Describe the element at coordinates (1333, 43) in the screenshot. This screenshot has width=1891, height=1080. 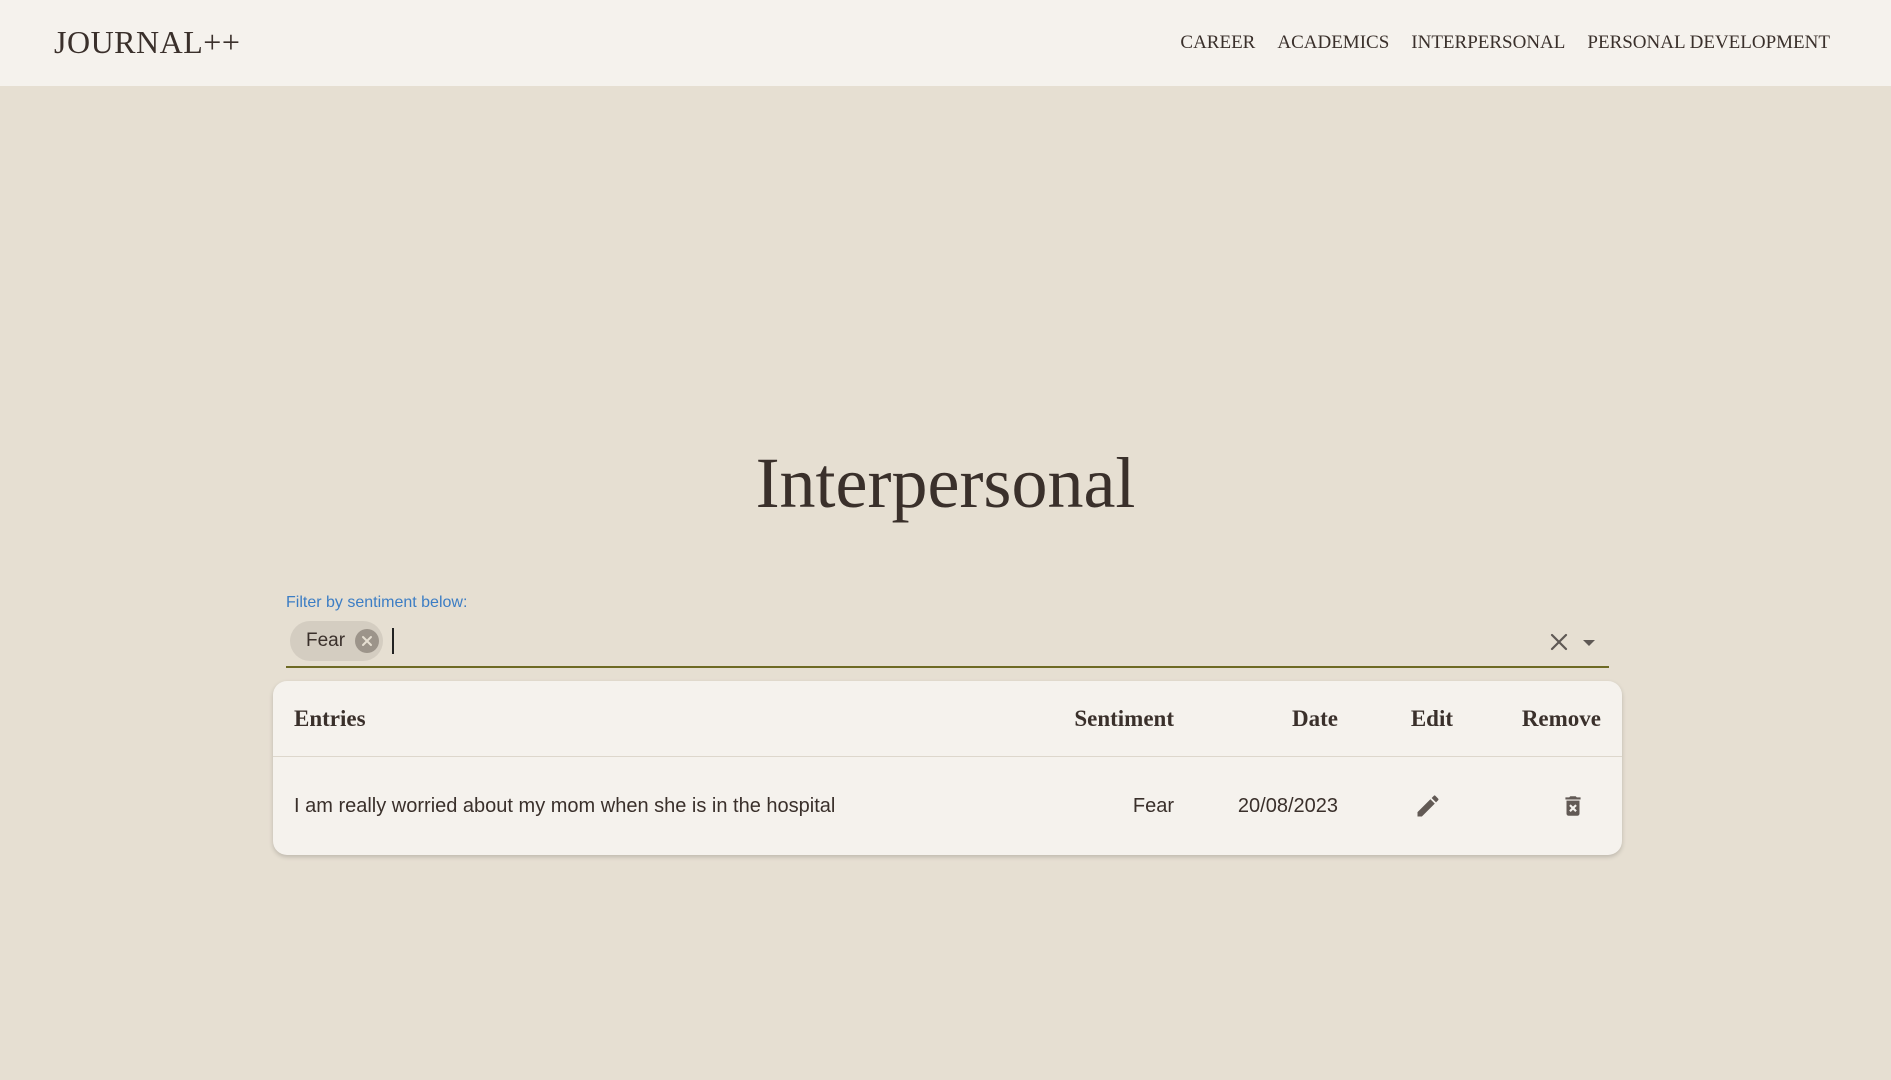
I see `nav-item-academics: ACADEMICS` at that location.